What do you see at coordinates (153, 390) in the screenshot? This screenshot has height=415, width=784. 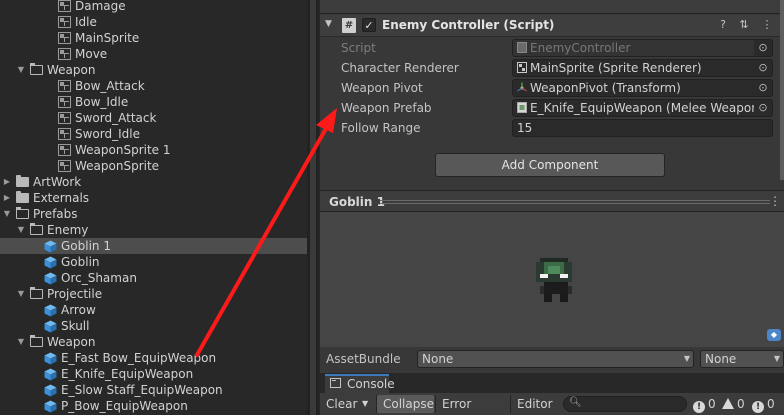 I see `tree-item: E_Slow Staff_EquipWeapon` at bounding box center [153, 390].